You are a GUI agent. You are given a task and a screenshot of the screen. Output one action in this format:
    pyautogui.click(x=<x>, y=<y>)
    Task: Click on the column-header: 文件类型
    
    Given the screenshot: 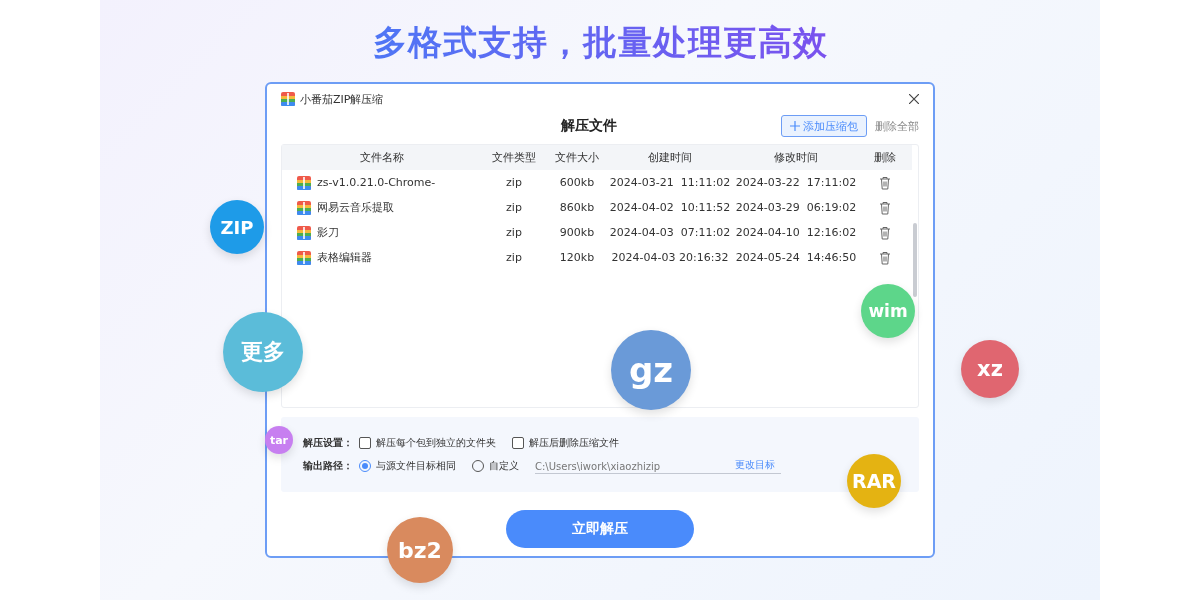 What is the action you would take?
    pyautogui.click(x=514, y=157)
    